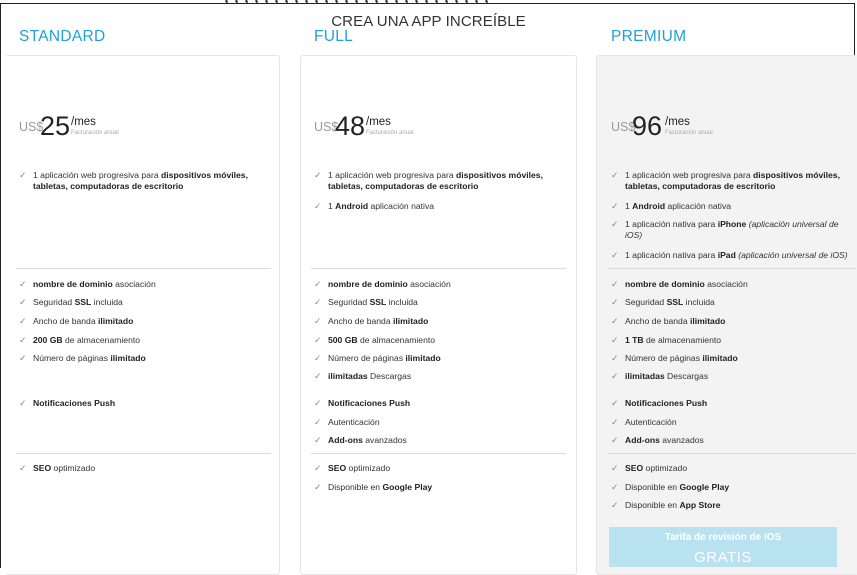 The width and height of the screenshot is (857, 575). I want to click on feature-text: 1 TB de almacenamiento, so click(673, 340).